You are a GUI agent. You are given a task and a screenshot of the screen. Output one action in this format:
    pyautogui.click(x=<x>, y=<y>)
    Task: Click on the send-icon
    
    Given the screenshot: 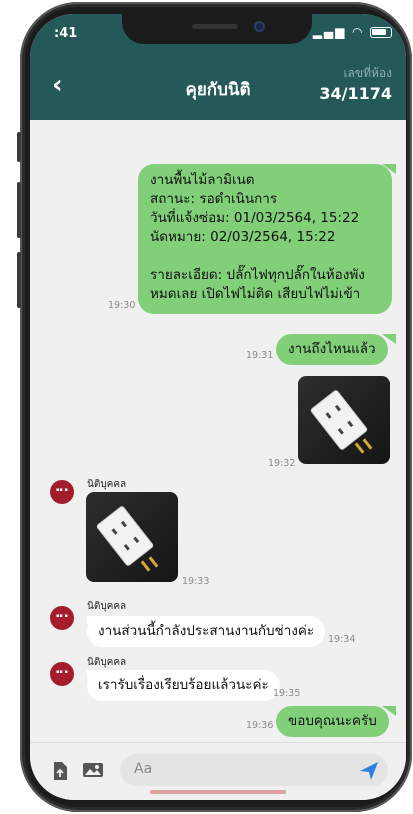 What is the action you would take?
    pyautogui.click(x=369, y=771)
    